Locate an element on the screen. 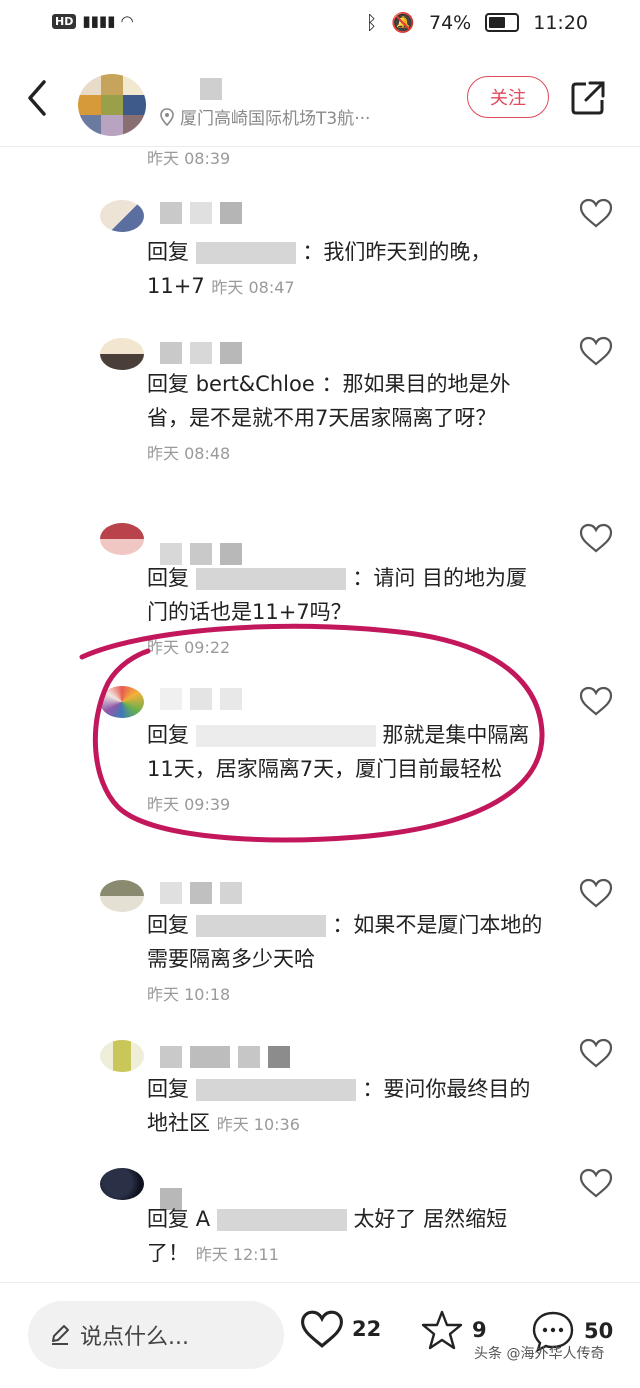 Image resolution: width=640 pixels, height=1388 pixels. author-name-blur is located at coordinates (211, 89).